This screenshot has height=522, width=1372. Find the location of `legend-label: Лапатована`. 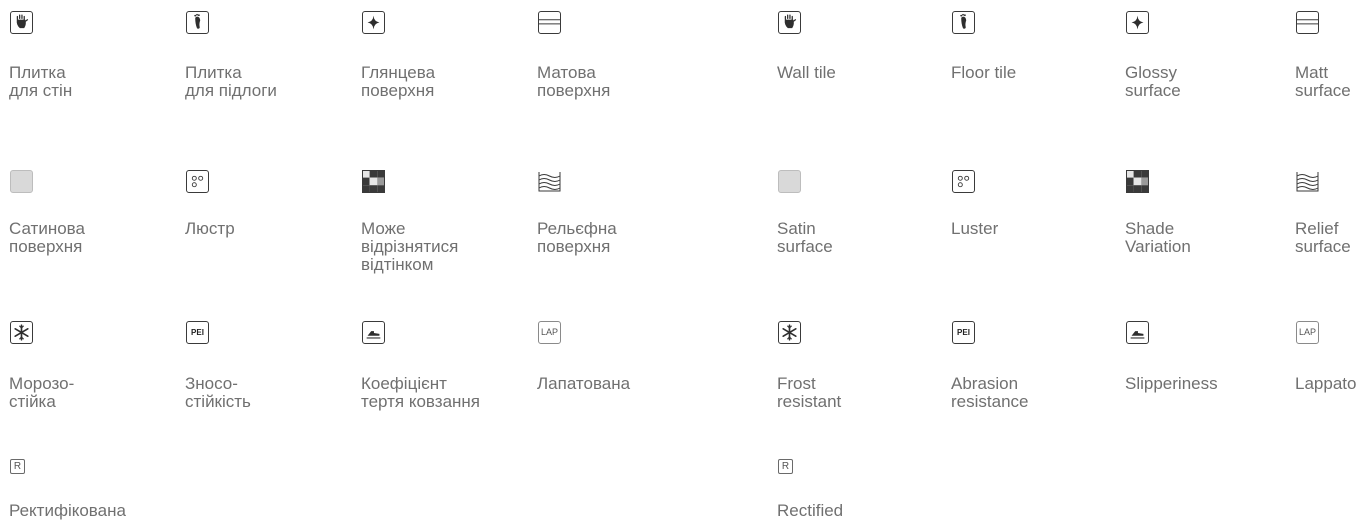

legend-label: Лапатована is located at coordinates (584, 383).